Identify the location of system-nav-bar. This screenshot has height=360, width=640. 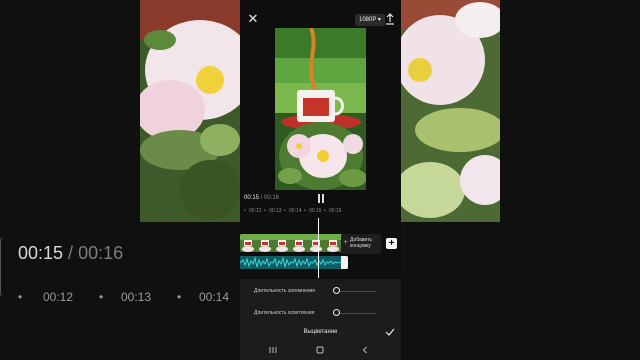
(320, 350).